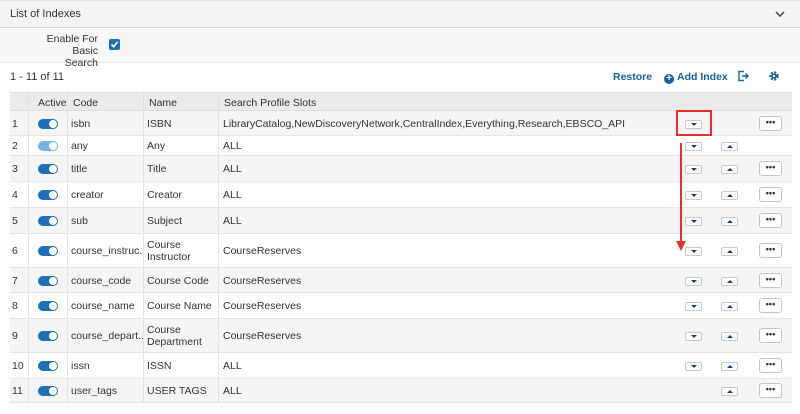  Describe the element at coordinates (401, 101) in the screenshot. I see `table-header: Active Code Name Search Profile Slots` at that location.